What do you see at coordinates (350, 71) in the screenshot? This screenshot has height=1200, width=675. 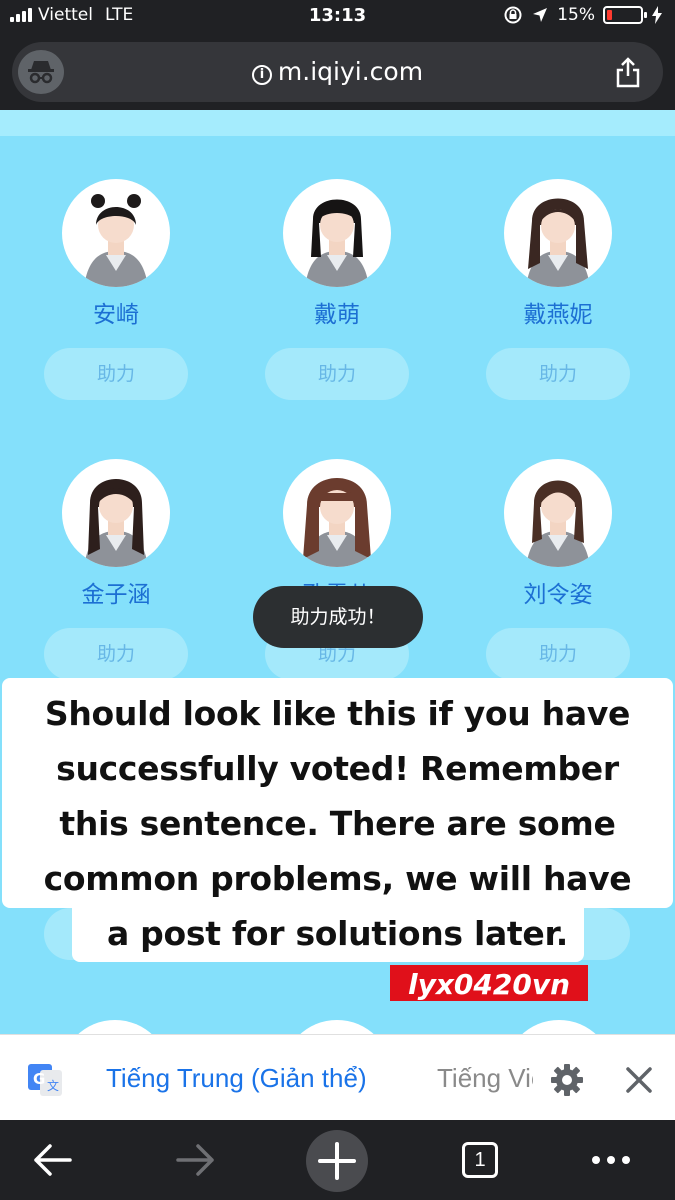 I see `url-text: m.iqiyi.com` at bounding box center [350, 71].